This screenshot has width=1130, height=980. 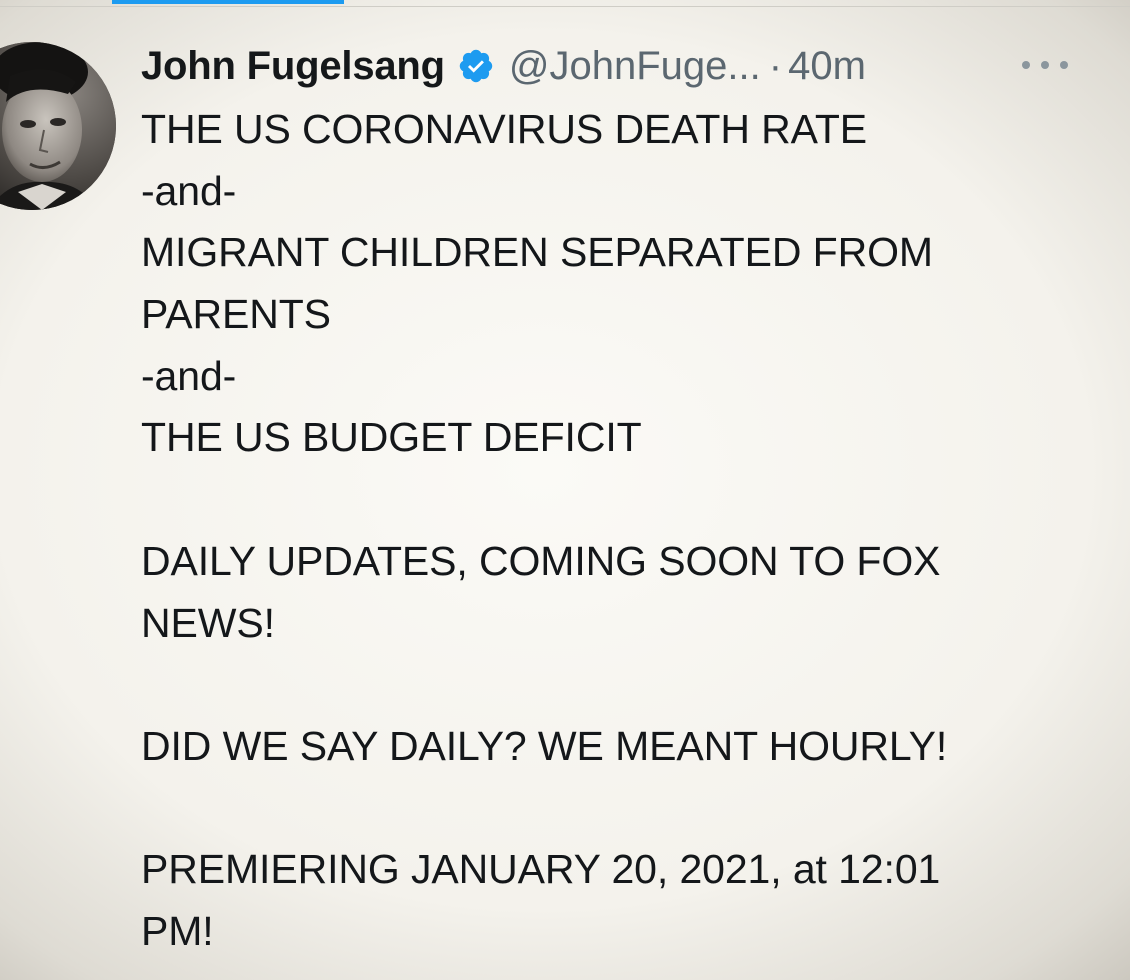 What do you see at coordinates (236, 314) in the screenshot?
I see `tweet-text-line: PARENTS` at bounding box center [236, 314].